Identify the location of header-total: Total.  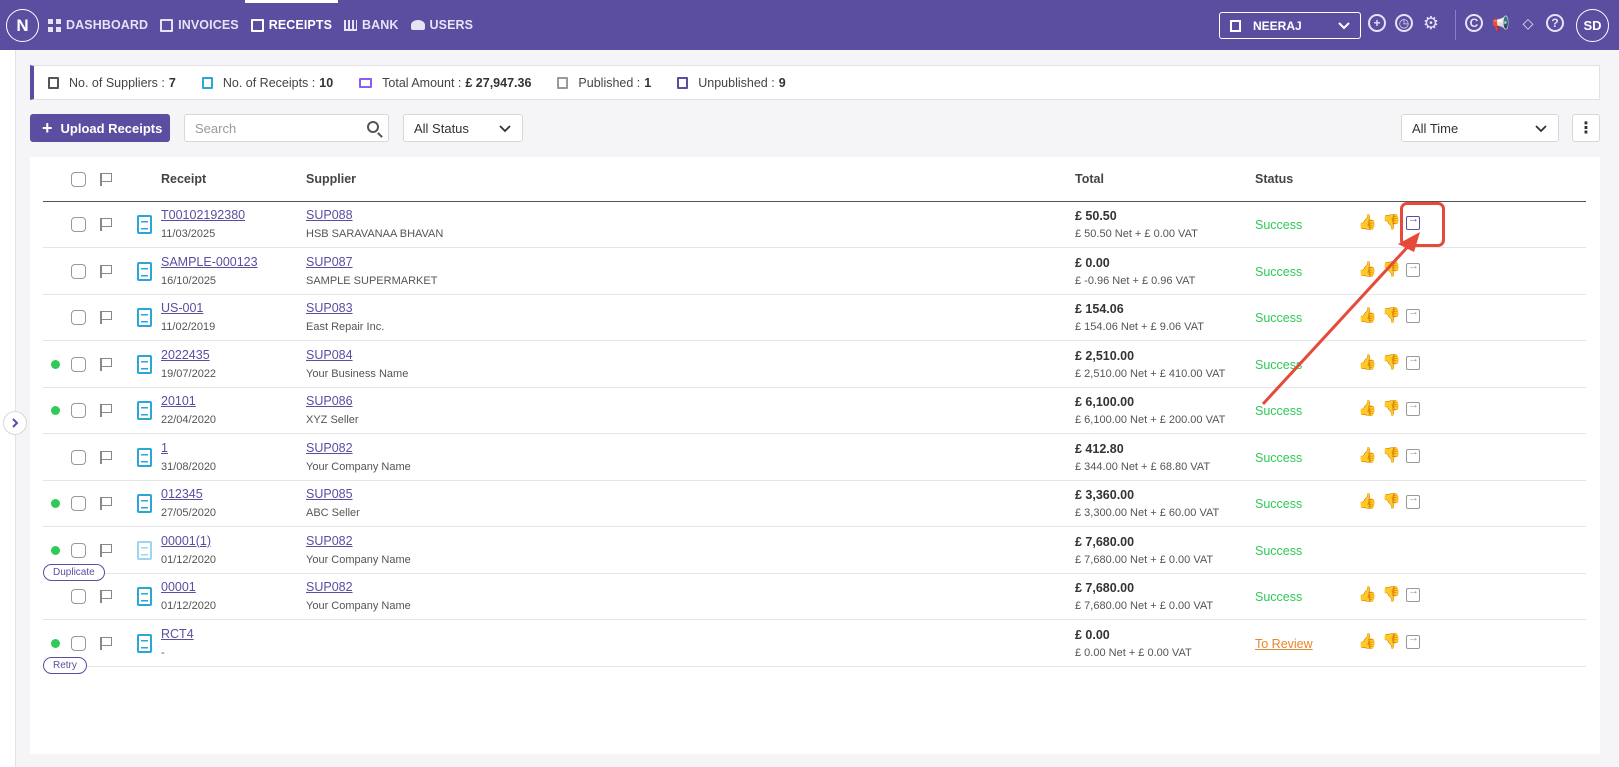
(1089, 179).